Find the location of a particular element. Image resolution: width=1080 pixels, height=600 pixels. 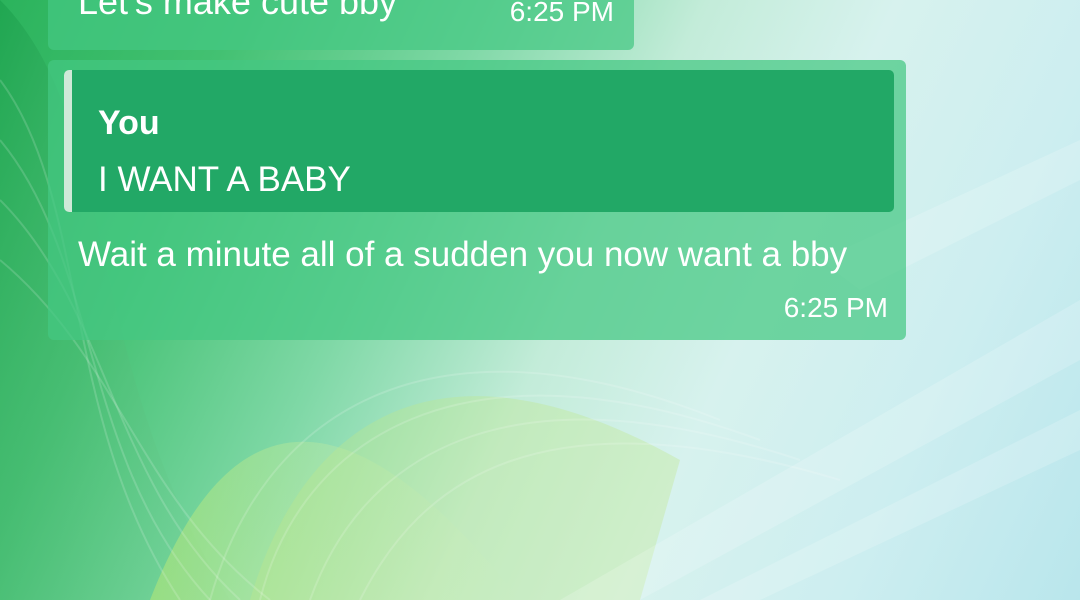

quoted-author: You is located at coordinates (129, 123).